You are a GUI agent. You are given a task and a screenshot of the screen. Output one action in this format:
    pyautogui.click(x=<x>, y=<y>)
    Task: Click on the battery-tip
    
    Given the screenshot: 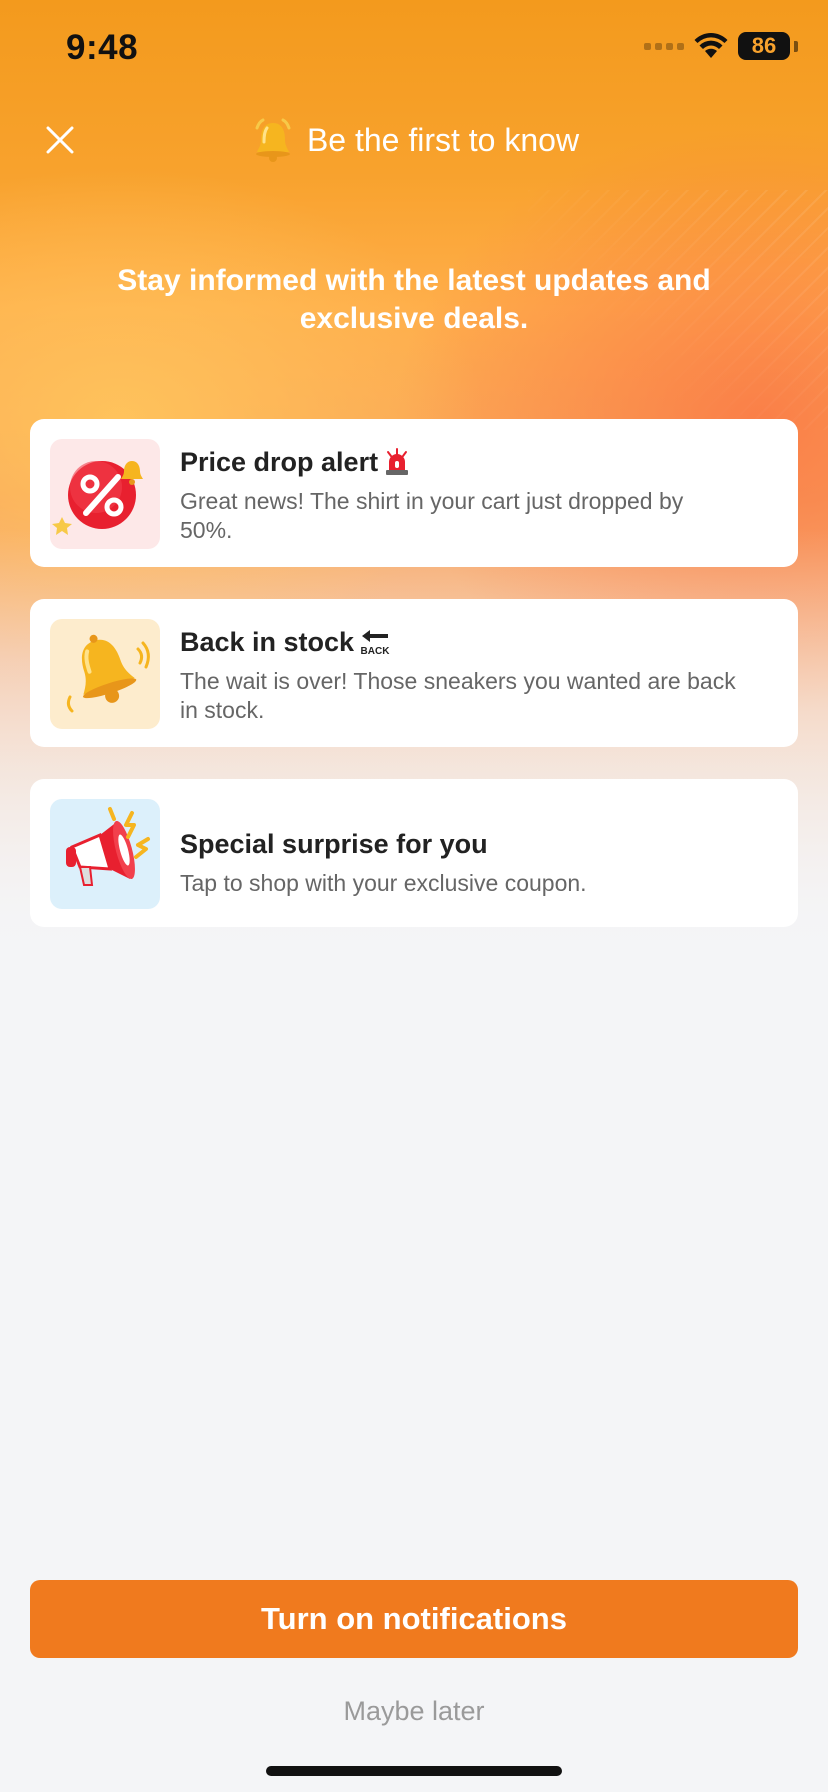 What is the action you would take?
    pyautogui.click(x=796, y=46)
    